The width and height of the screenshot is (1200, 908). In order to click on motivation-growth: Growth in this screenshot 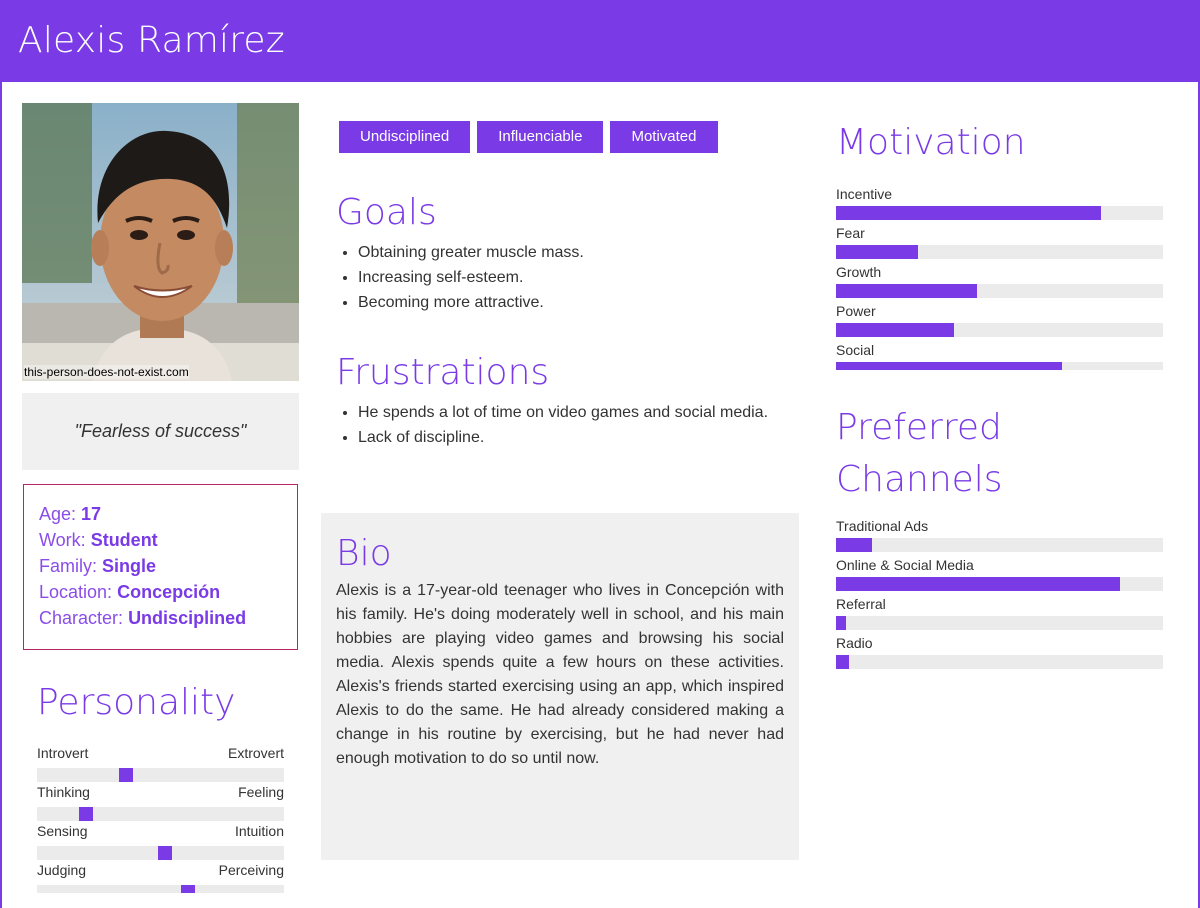, I will do `click(999, 283)`.